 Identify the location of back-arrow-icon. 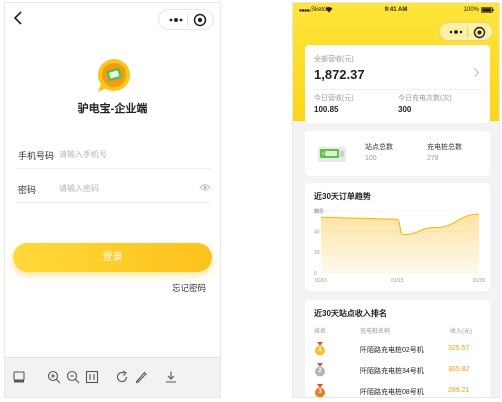
(19, 18).